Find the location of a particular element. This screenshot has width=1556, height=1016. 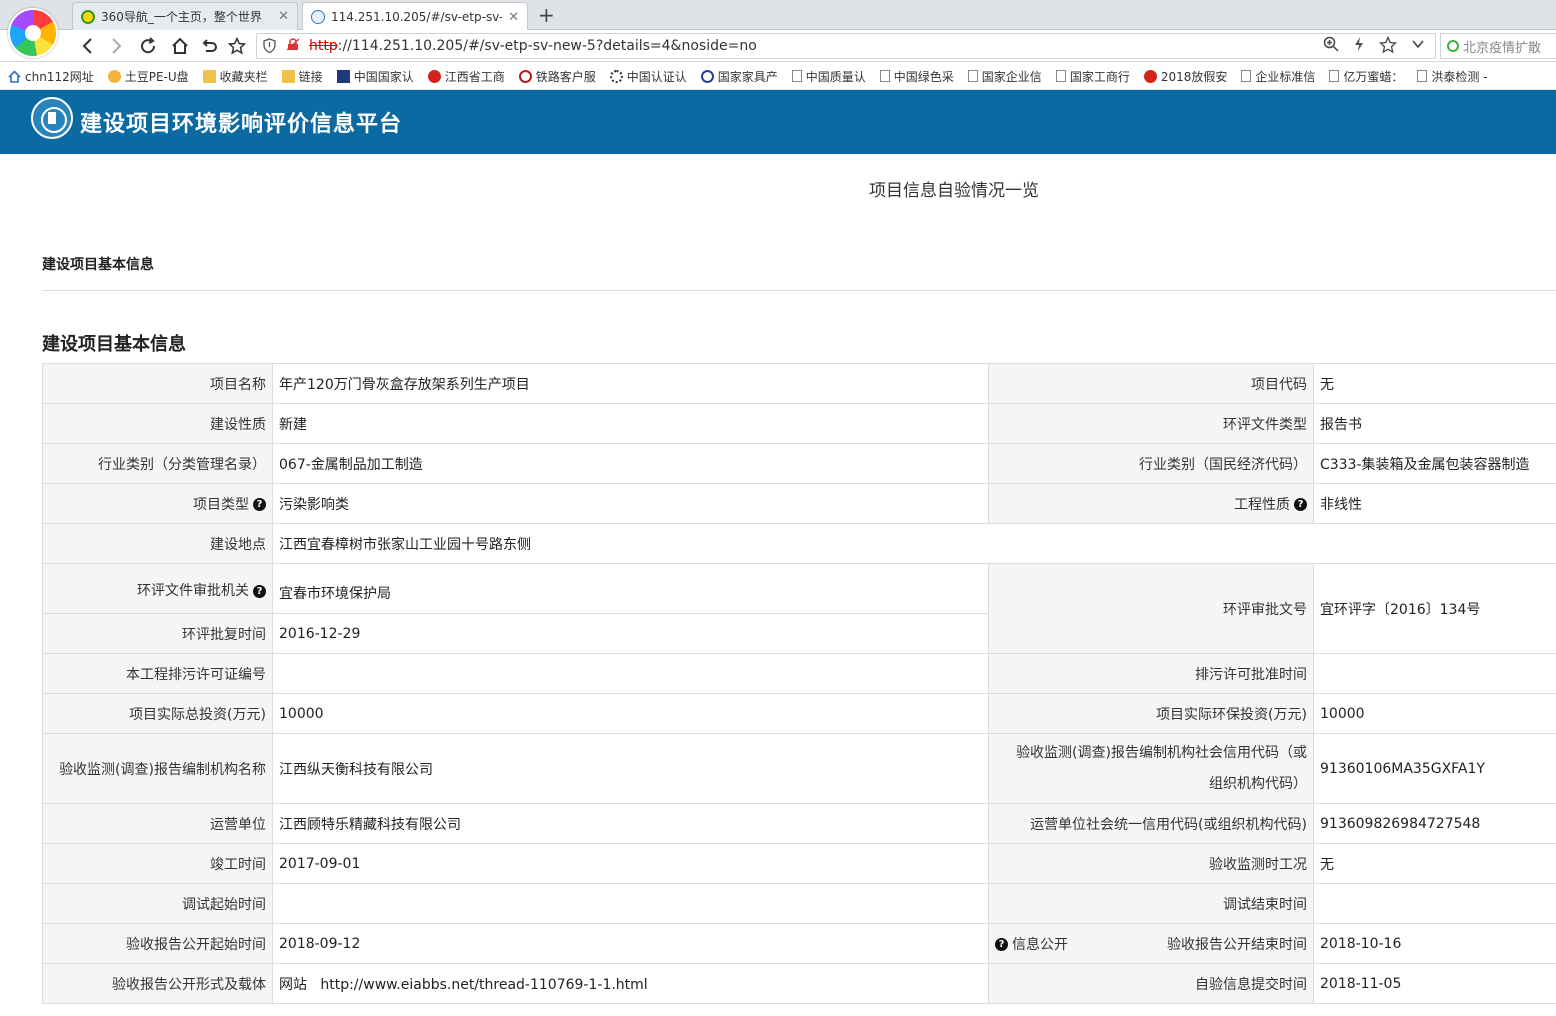

bookmark-label: 国家家具产 is located at coordinates (747, 76).